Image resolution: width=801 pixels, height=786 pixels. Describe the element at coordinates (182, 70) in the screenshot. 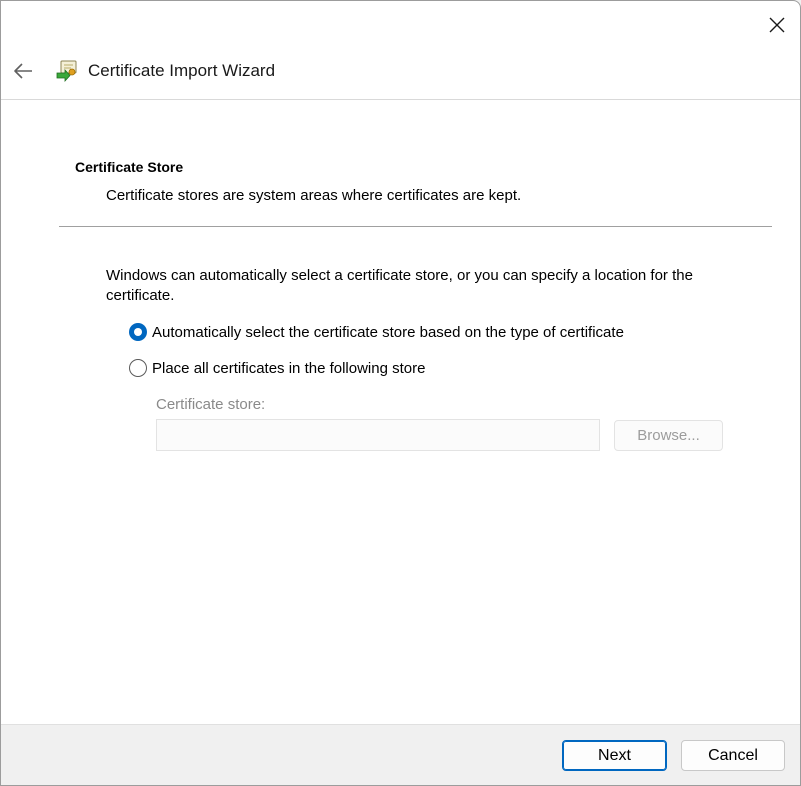

I see `wizard-title: Certificate Import Wizard` at that location.